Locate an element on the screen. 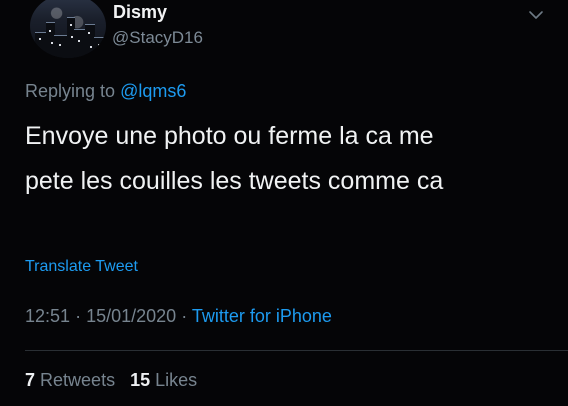  user-handle: @StacyD16 is located at coordinates (157, 38).